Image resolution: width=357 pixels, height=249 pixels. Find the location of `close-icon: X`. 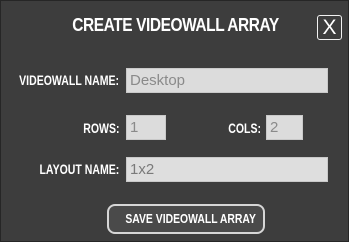

close-icon: X is located at coordinates (329, 27).